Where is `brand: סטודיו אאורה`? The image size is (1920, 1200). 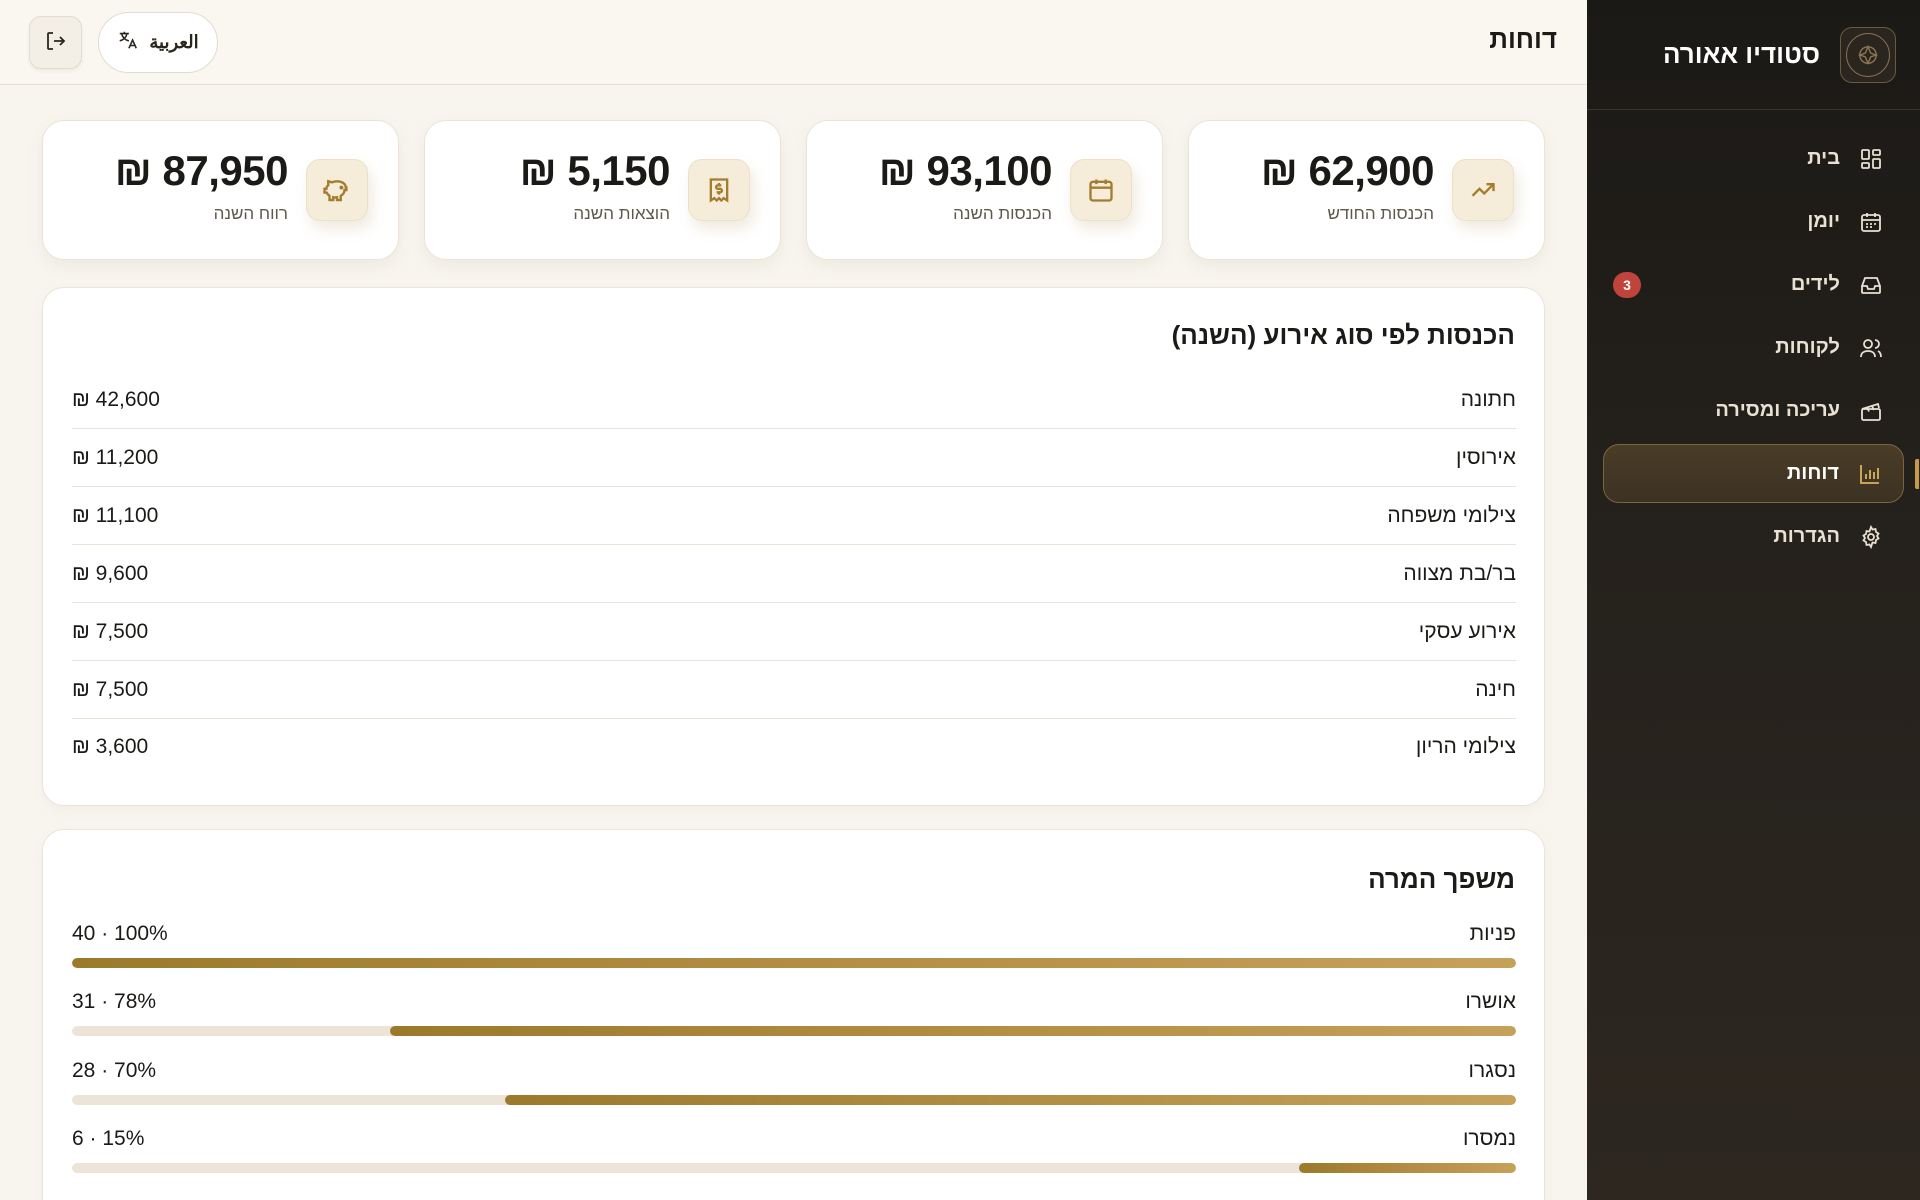 brand: סטודיו אאורה is located at coordinates (1753, 55).